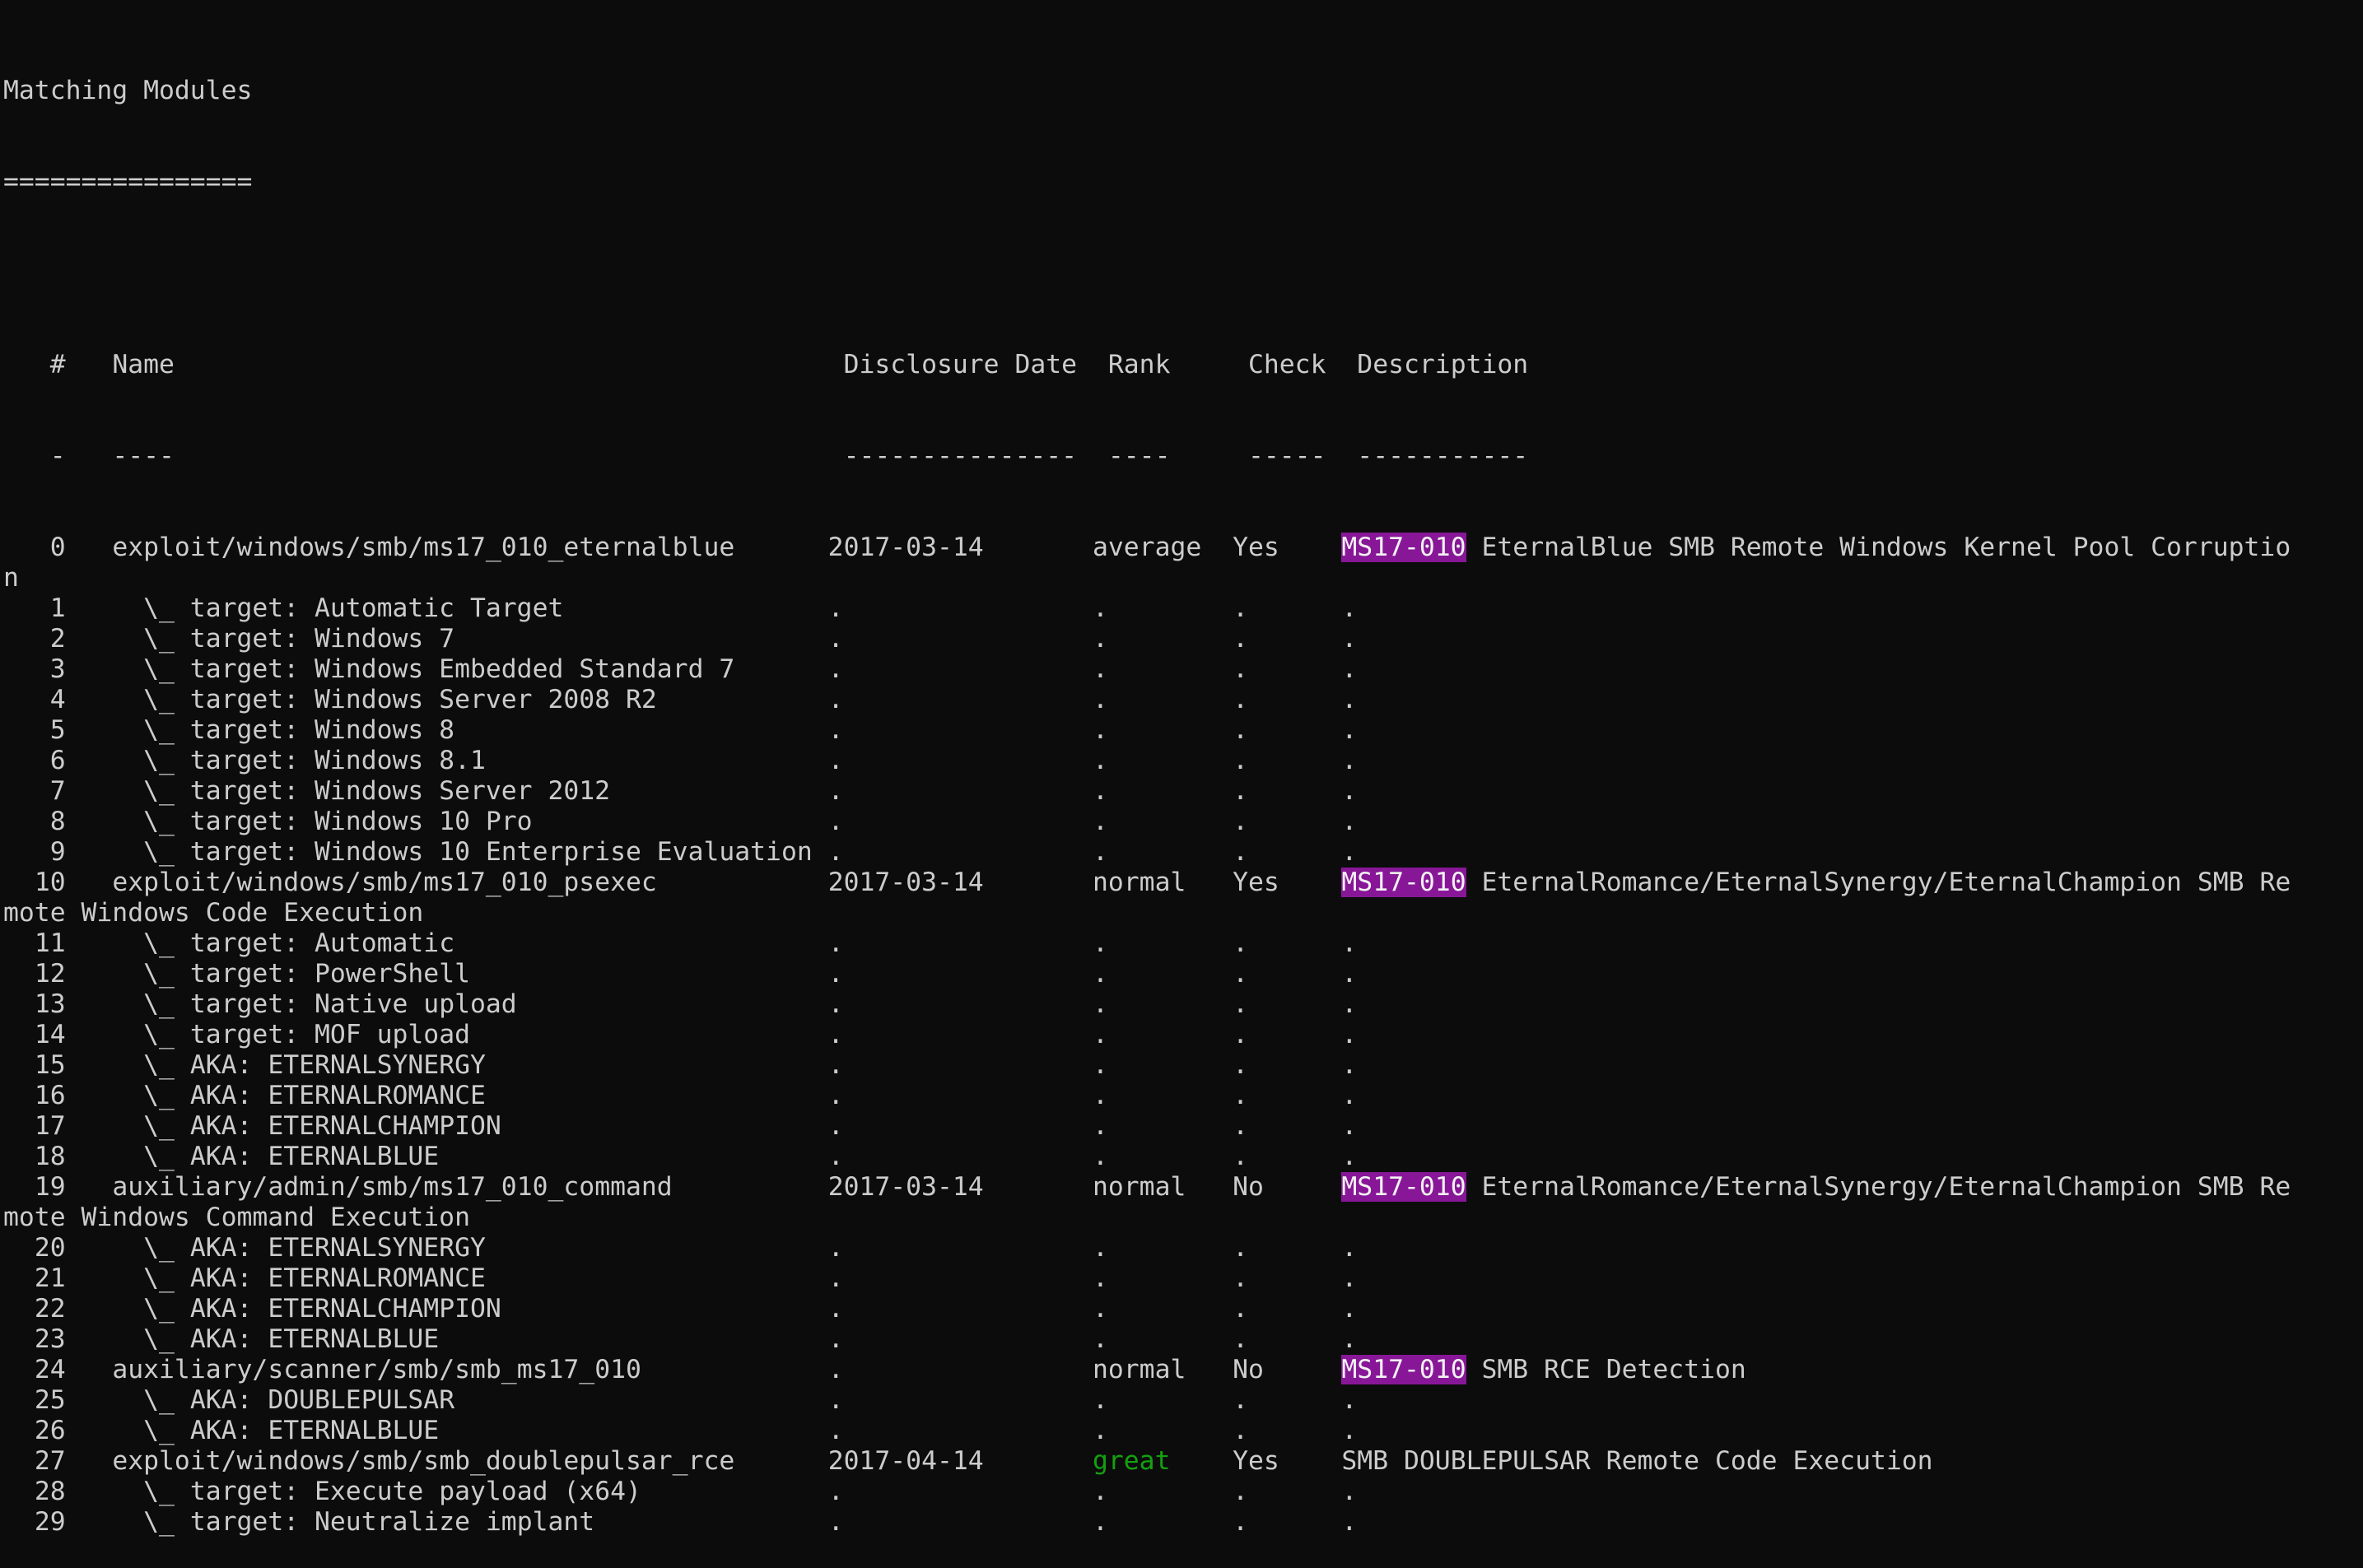 The width and height of the screenshot is (2363, 1568). Describe the element at coordinates (284, 730) in the screenshot. I see `module-name: \_ target: Windows 8` at that location.